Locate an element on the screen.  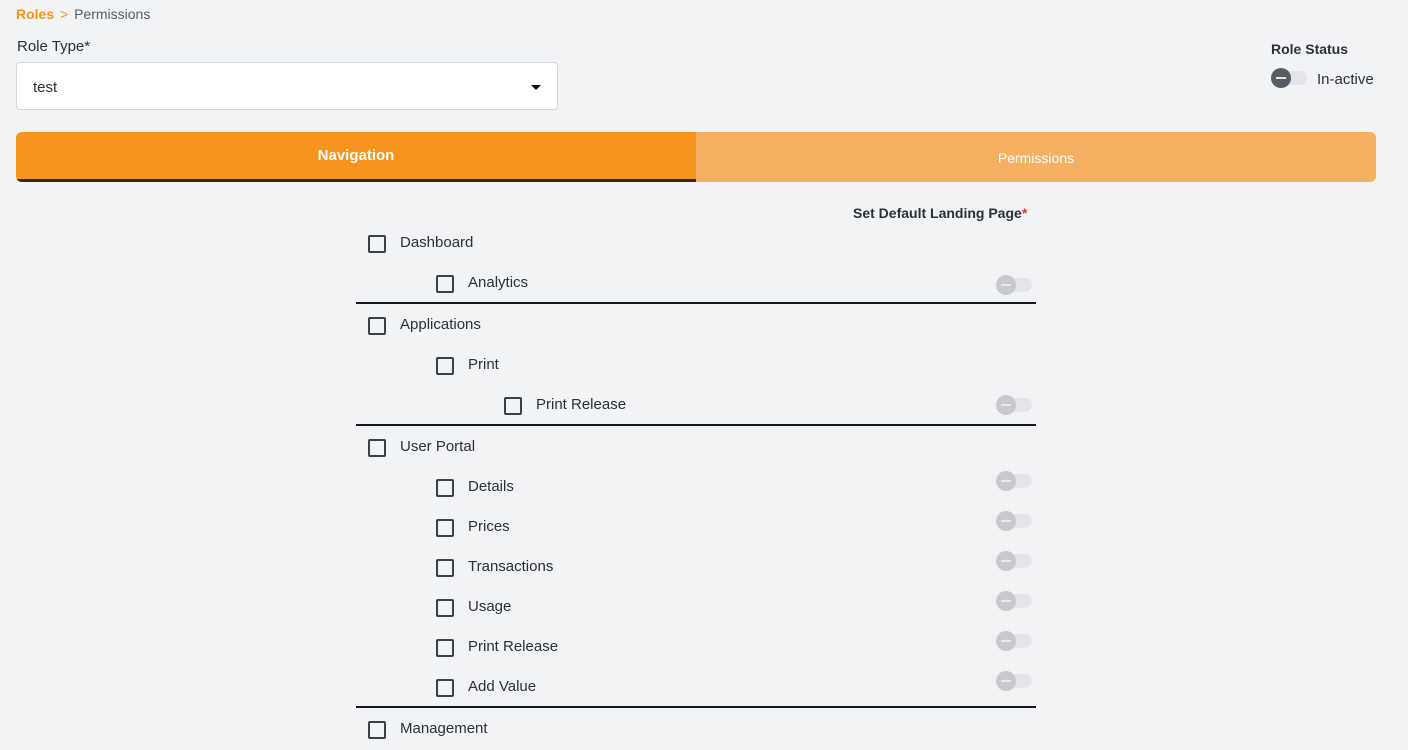
usage-checkbox is located at coordinates (445, 608).